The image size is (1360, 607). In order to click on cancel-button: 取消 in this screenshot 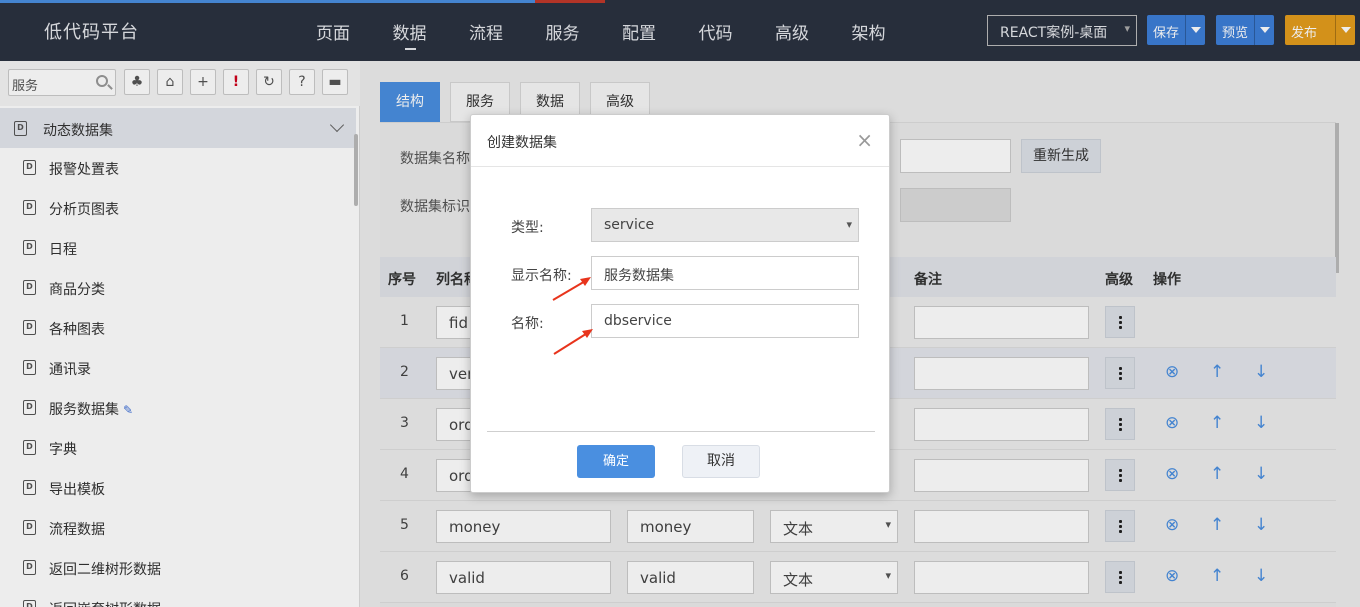, I will do `click(721, 461)`.